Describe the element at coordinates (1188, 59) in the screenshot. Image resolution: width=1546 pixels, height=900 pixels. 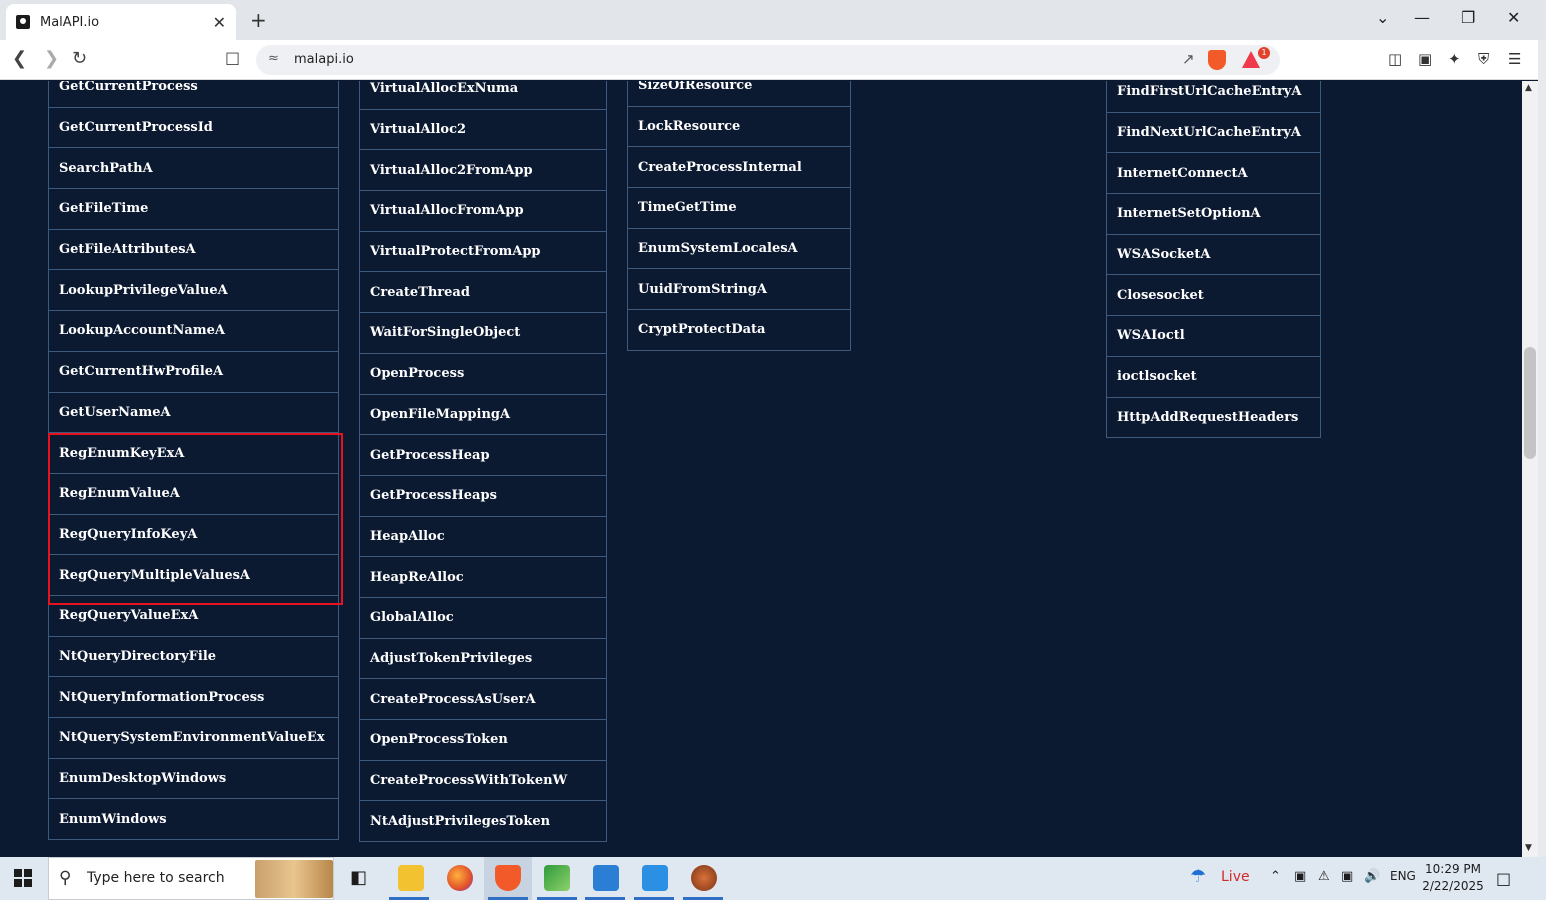
I see `share-icon: ↗` at that location.